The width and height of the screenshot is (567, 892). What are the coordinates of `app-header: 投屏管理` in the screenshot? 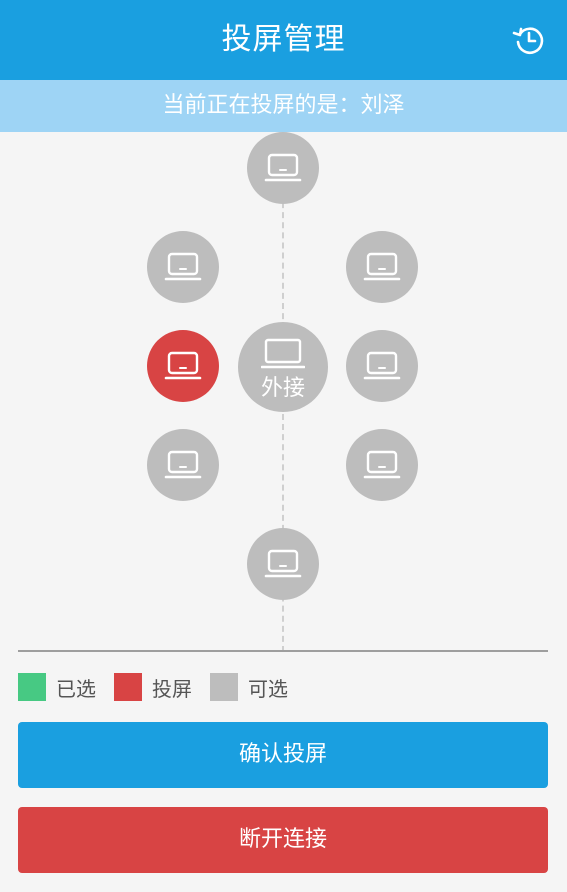 It's located at (283, 40).